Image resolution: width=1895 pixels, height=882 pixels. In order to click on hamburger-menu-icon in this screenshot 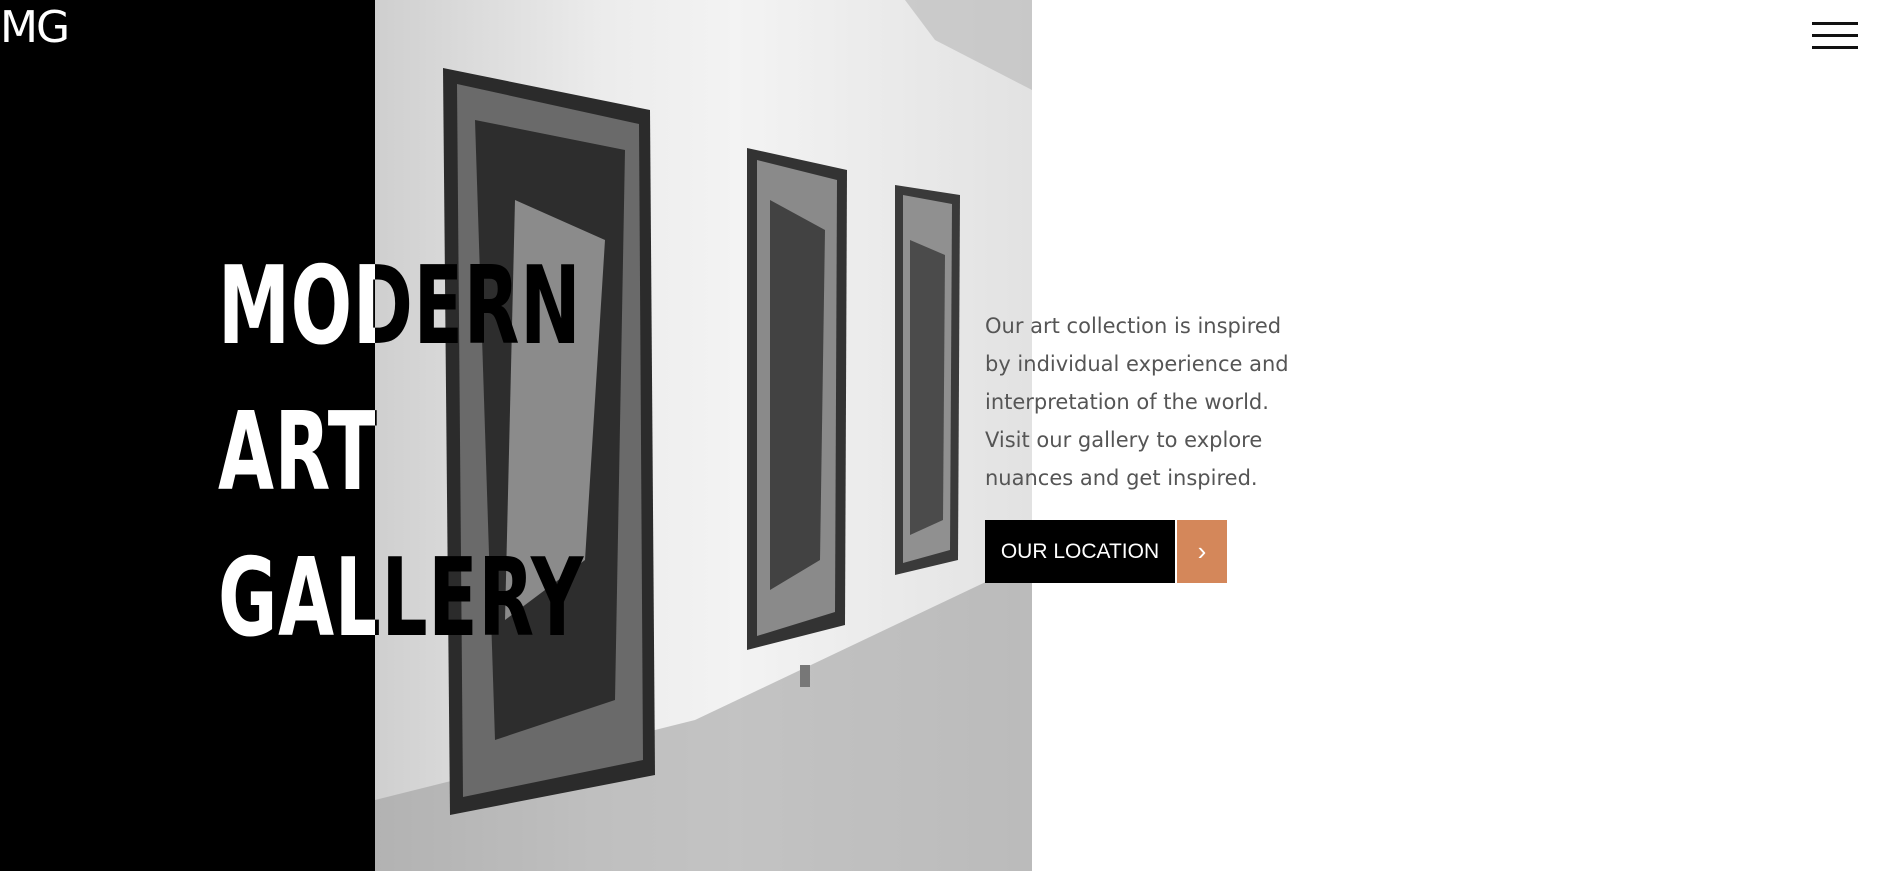, I will do `click(1835, 35)`.